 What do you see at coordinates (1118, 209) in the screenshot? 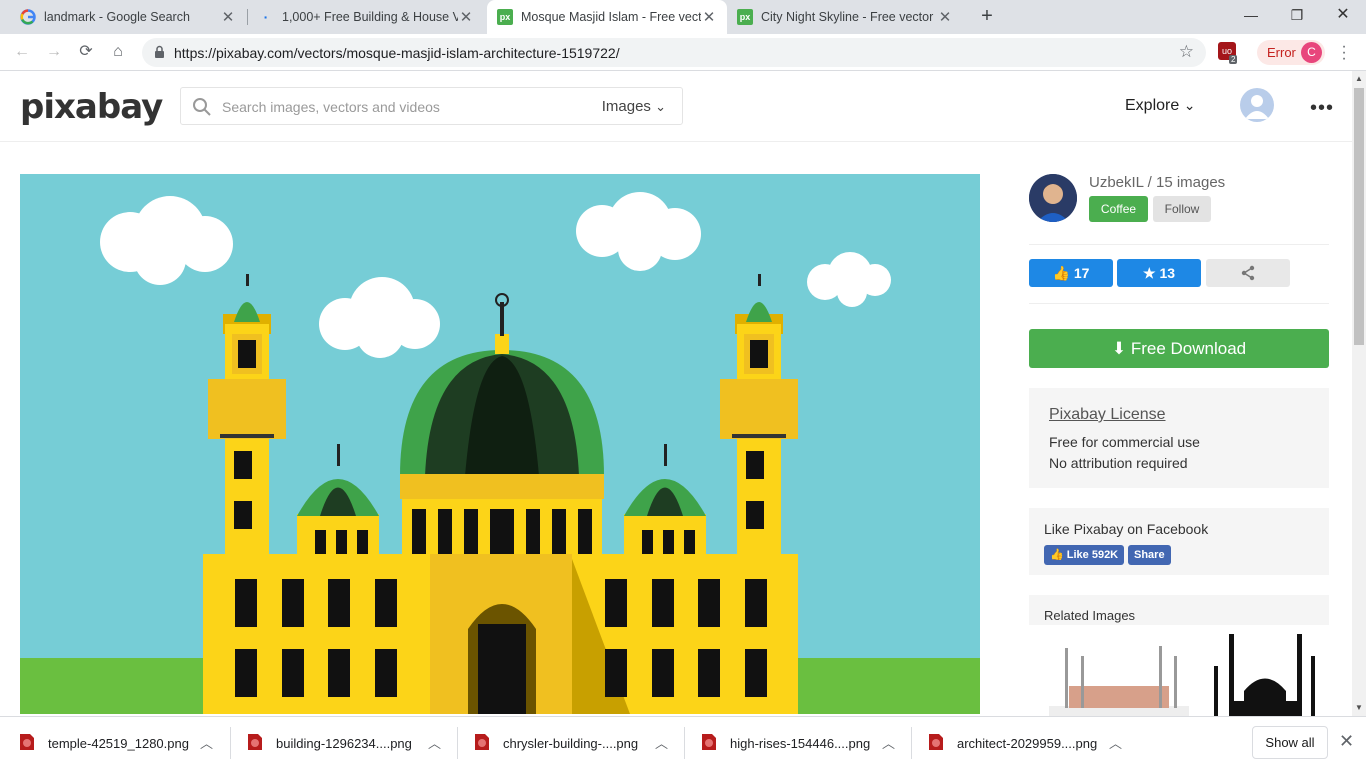
I see `coffee-button: Coffee` at bounding box center [1118, 209].